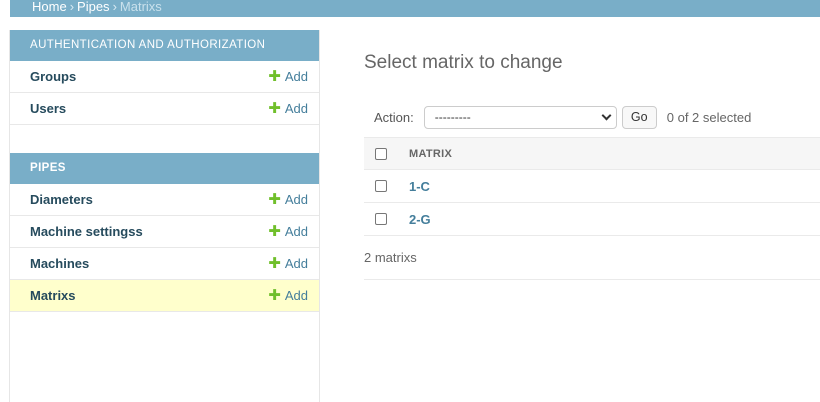 The image size is (820, 402). I want to click on matrix-link: 1-C, so click(419, 186).